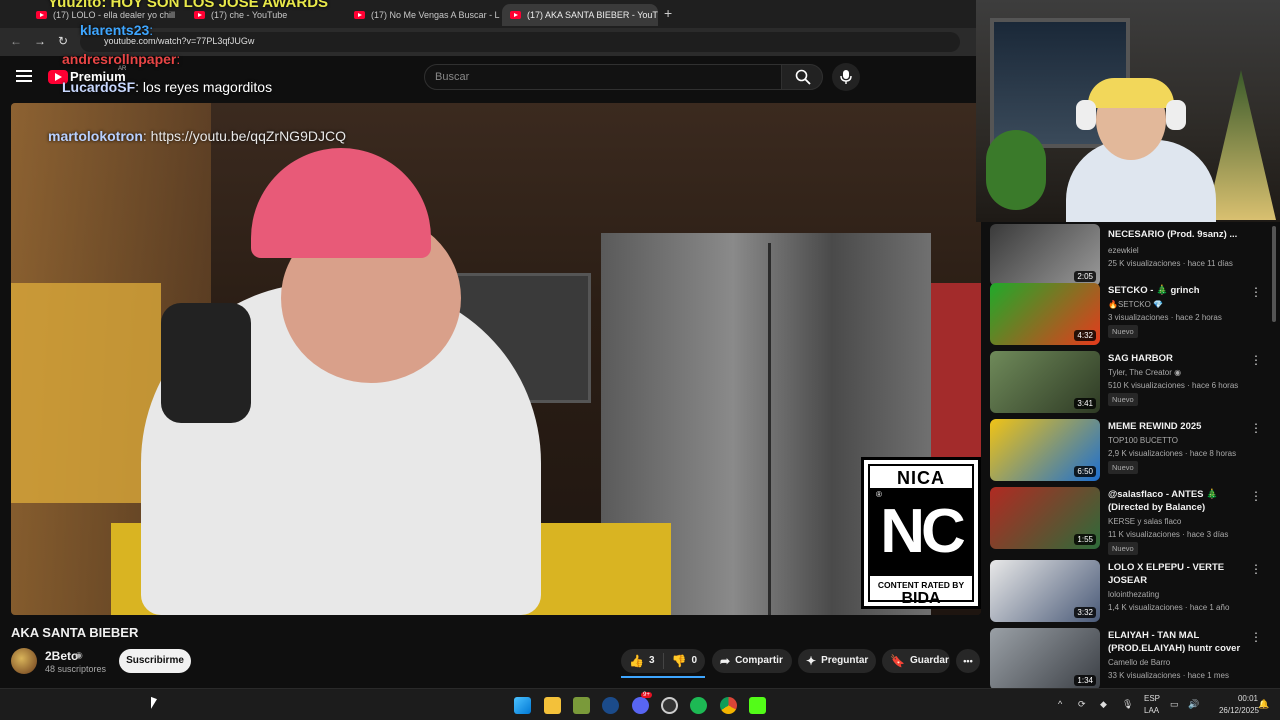 This screenshot has height=720, width=1280. I want to click on microphone-tray-icon: 🎙, so click(1127, 704).